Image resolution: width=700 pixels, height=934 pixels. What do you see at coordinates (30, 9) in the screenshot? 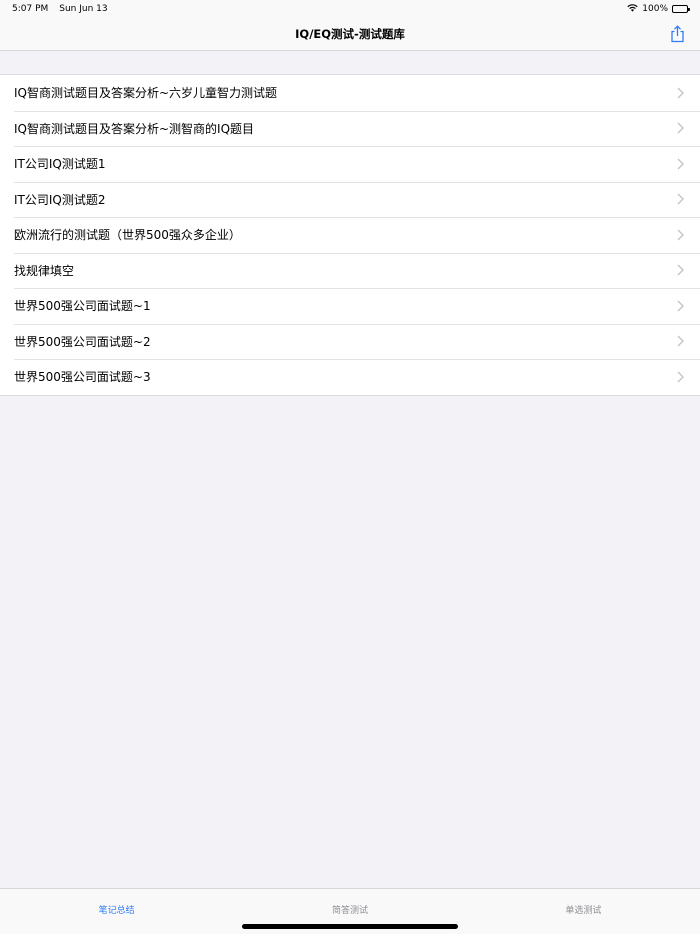
I see `status-time: 5:07 PM` at bounding box center [30, 9].